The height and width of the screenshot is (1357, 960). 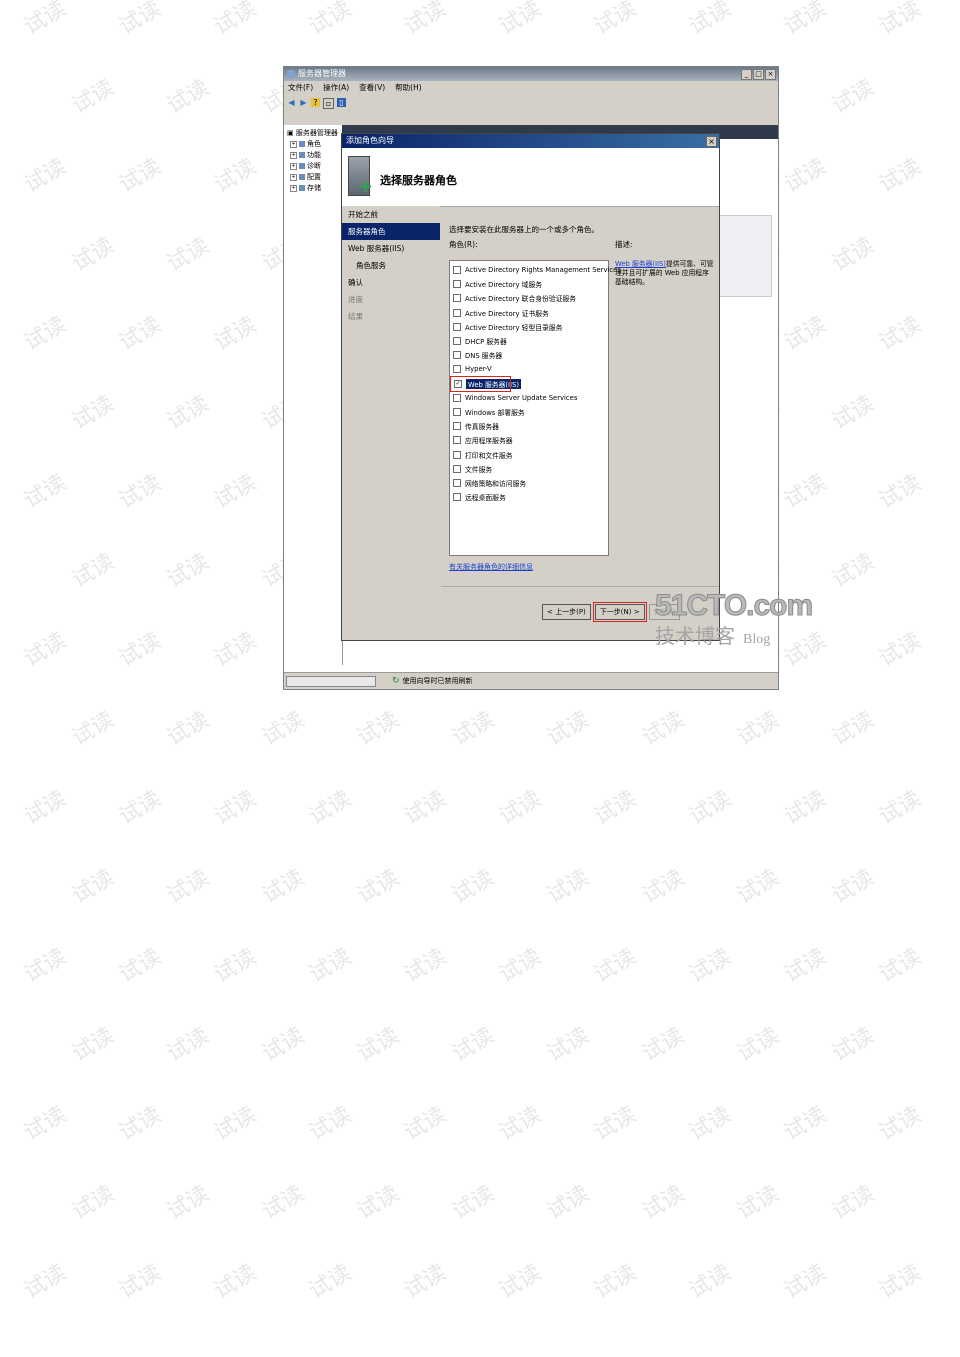 I want to click on close-icon: ×, so click(x=770, y=74).